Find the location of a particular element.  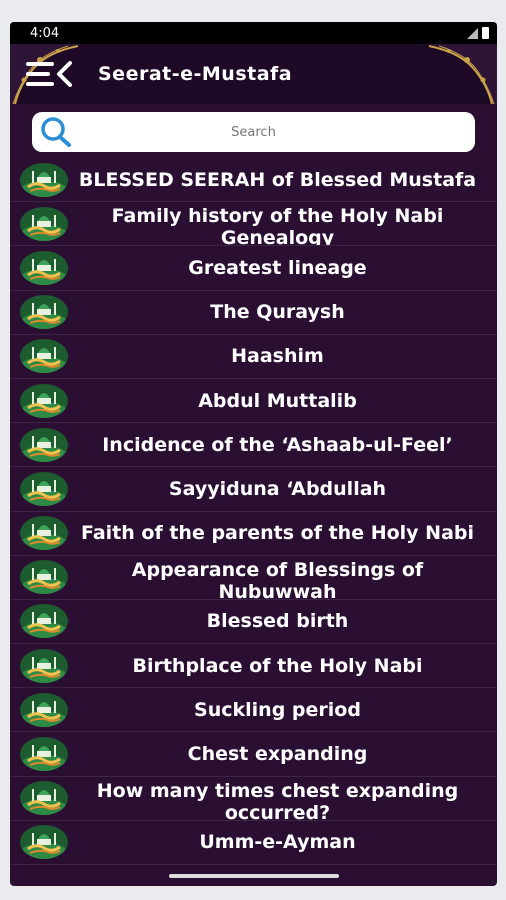

list-item: Birthplace of the Holy Nabi is located at coordinates (253, 666).